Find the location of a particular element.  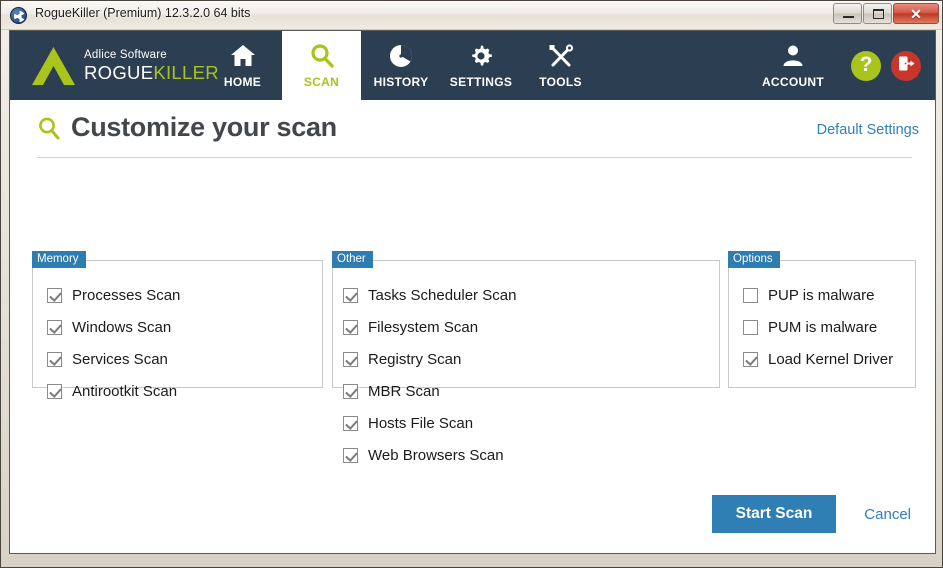

checkbox-mbr-scan is located at coordinates (350, 391).